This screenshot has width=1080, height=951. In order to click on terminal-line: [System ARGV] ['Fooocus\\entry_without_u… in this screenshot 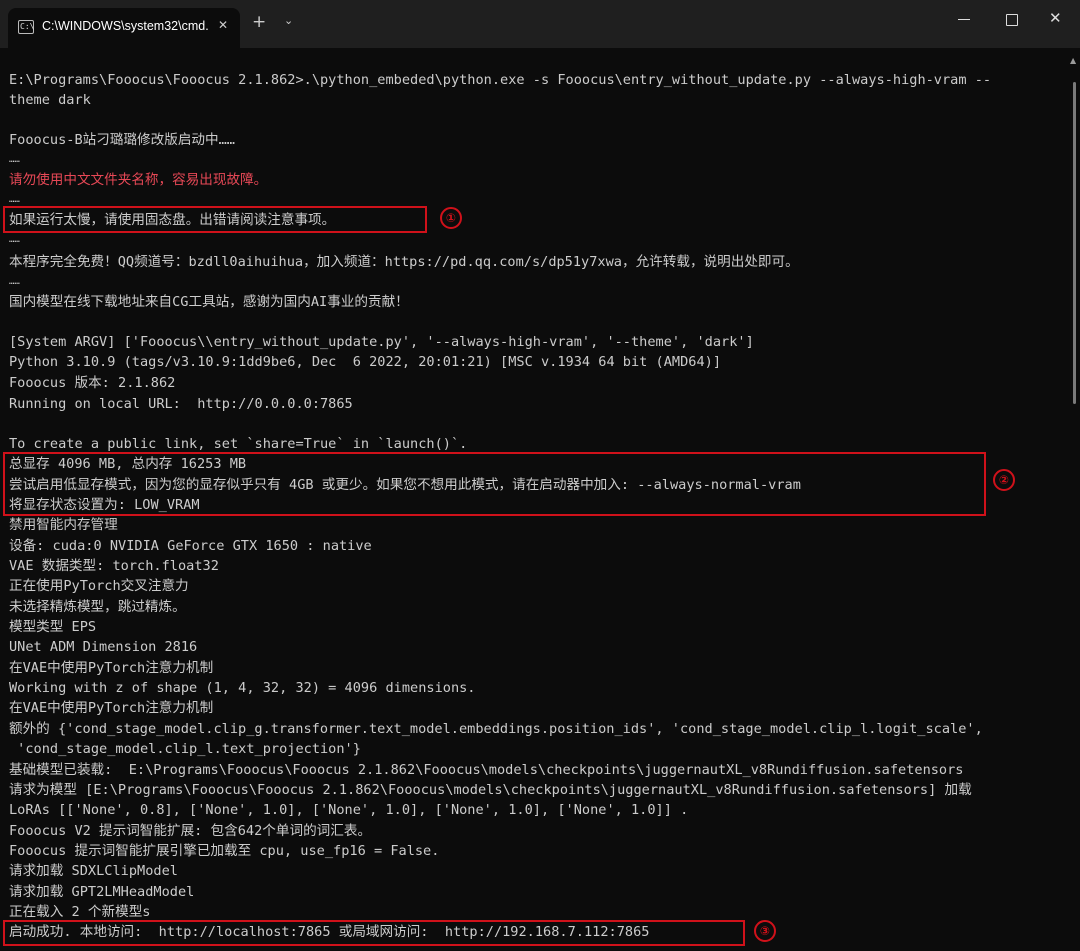, I will do `click(381, 342)`.